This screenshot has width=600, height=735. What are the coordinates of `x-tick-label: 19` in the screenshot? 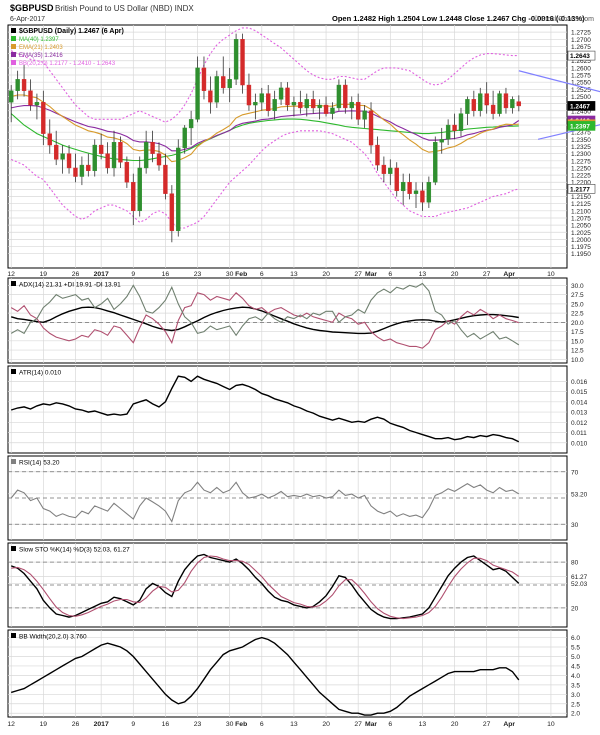 It's located at (44, 724).